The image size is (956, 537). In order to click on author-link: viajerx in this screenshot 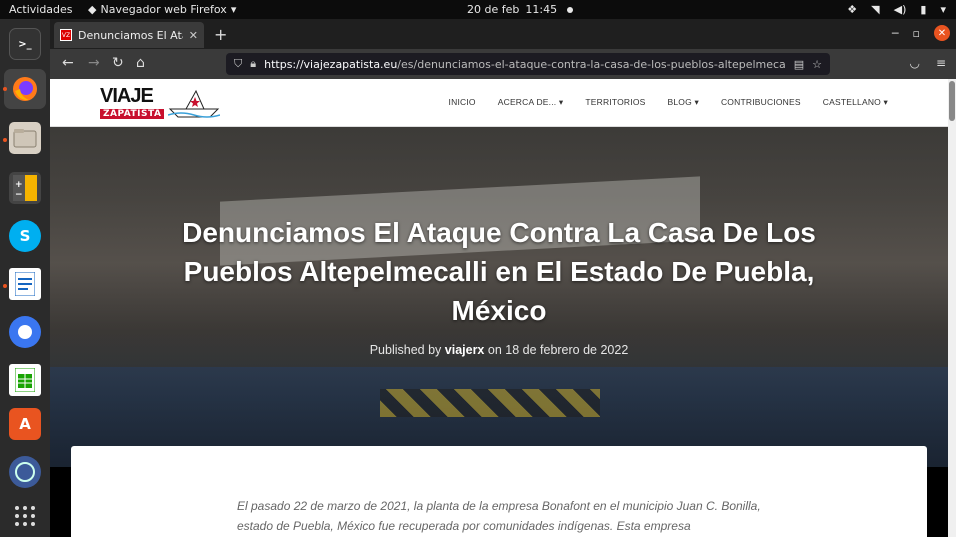, I will do `click(465, 350)`.